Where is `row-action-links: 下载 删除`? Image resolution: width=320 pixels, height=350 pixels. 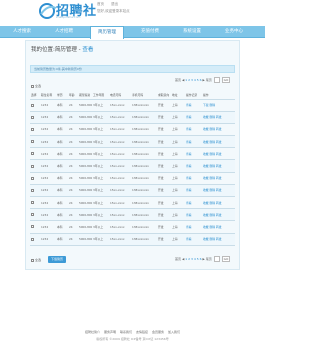 row-action-links: 下载 删除 is located at coordinates (209, 105).